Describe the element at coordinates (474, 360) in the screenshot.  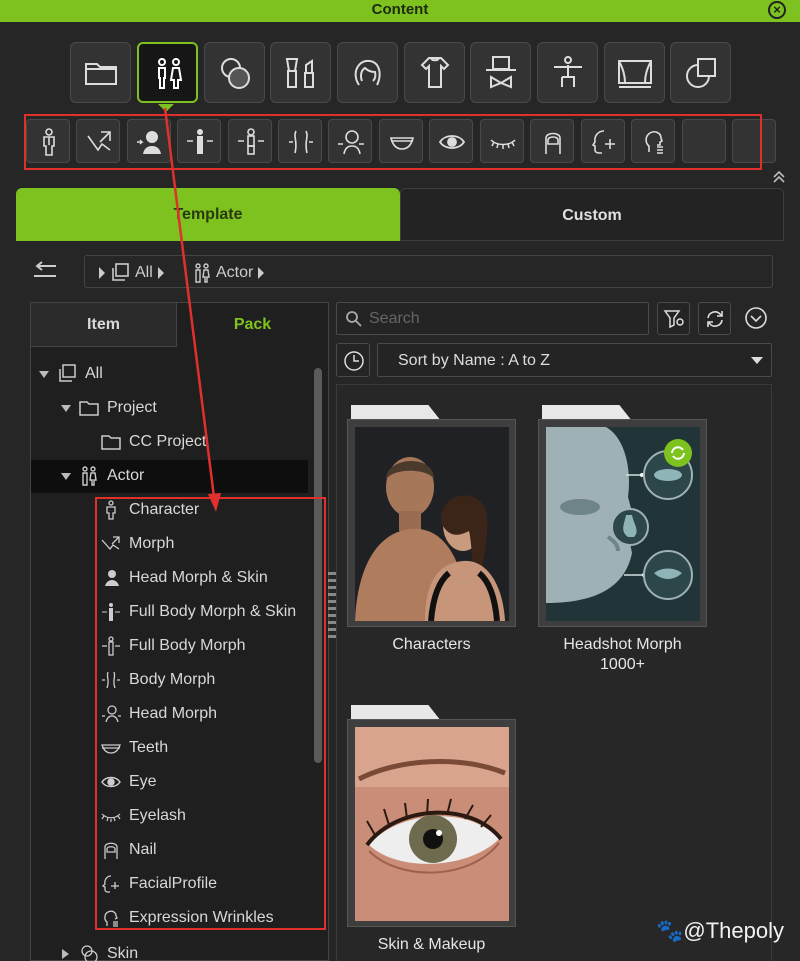
I see `sort-label: Sort by Name : A to Z` at that location.